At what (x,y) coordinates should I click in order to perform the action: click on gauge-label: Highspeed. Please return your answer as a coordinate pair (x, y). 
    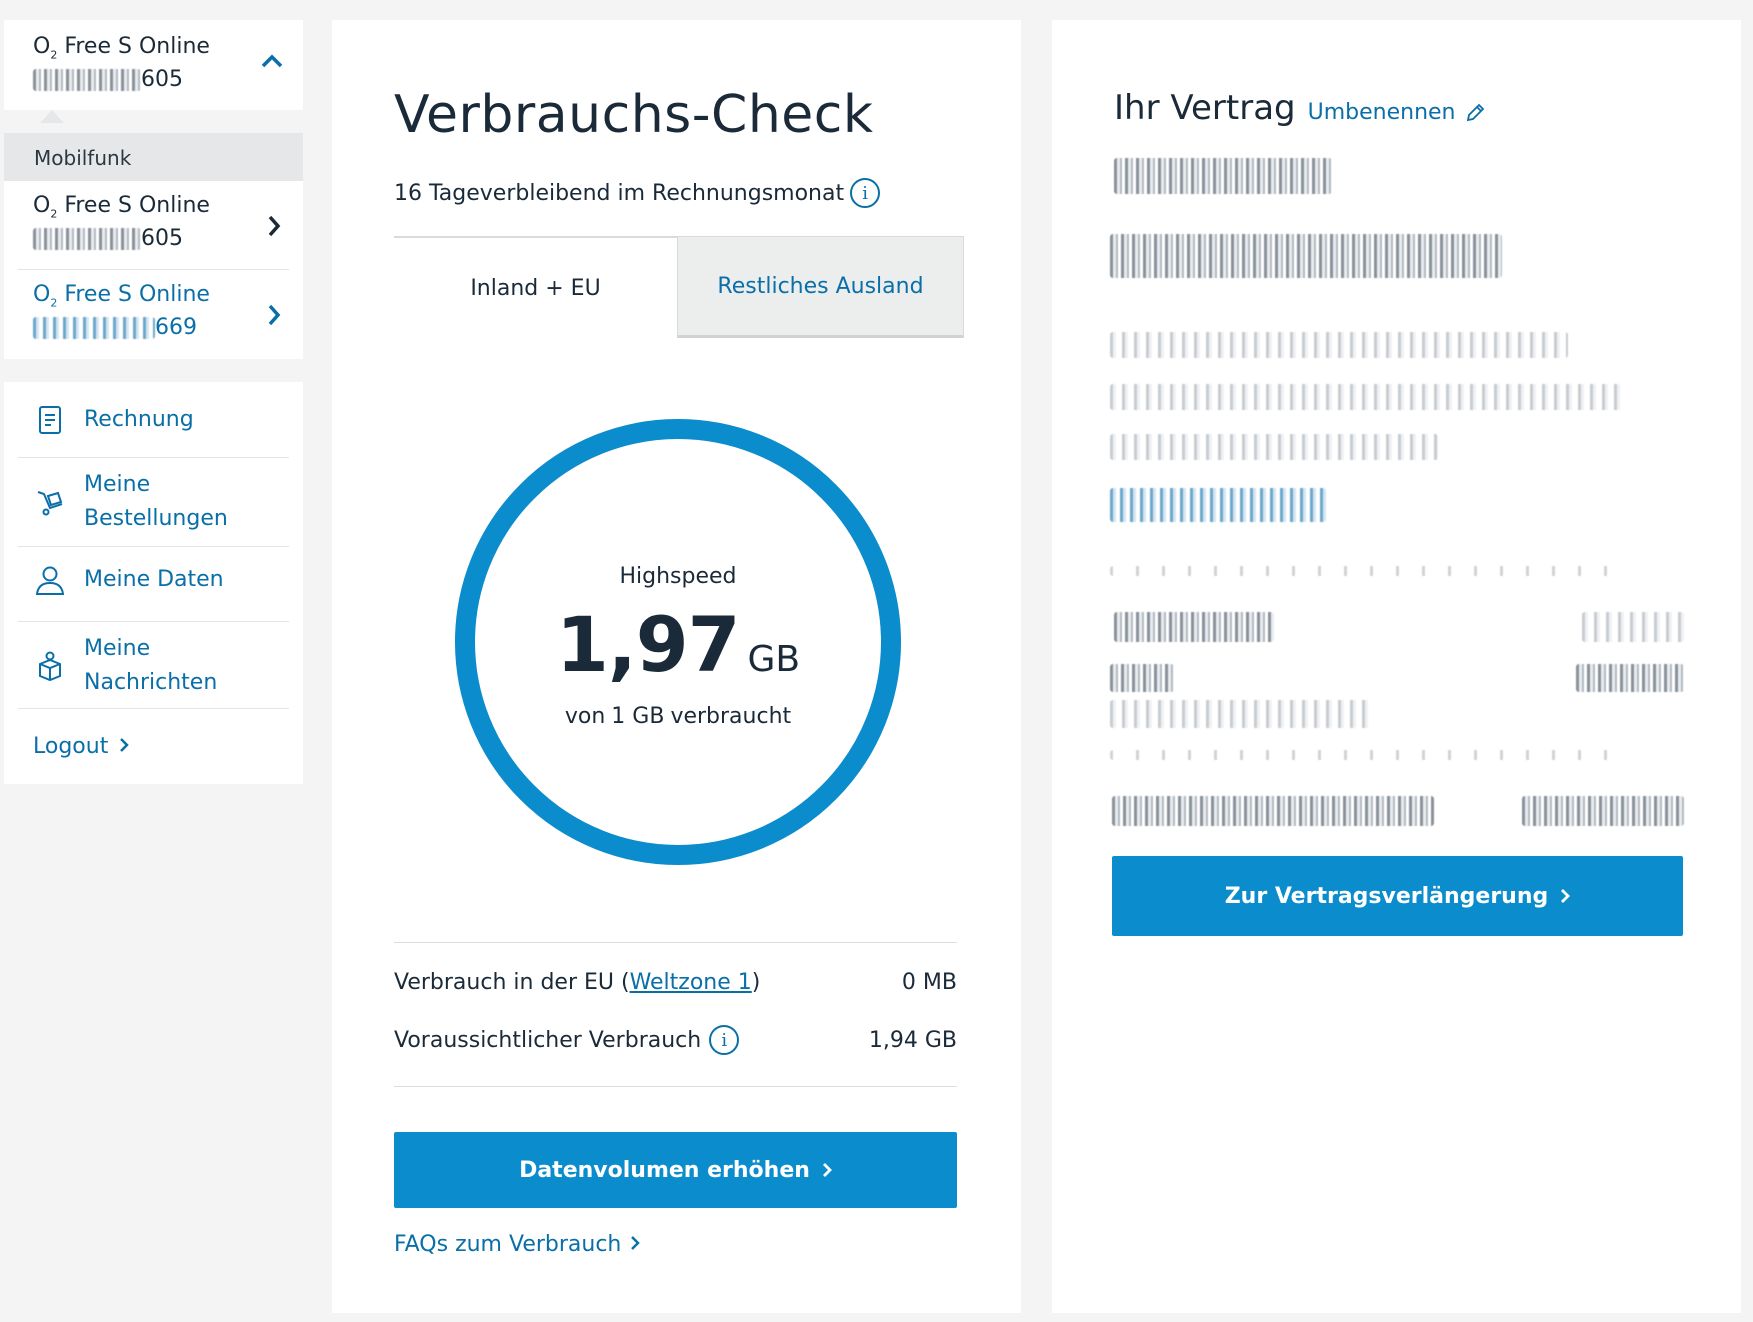
    Looking at the image, I should click on (678, 576).